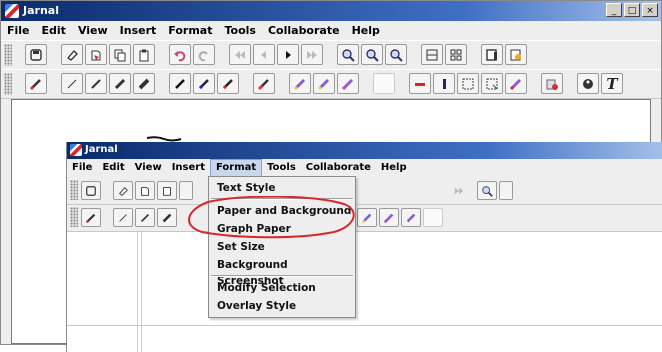 The width and height of the screenshot is (662, 352). Describe the element at coordinates (180, 83) in the screenshot. I see `black-pen-icon` at that location.